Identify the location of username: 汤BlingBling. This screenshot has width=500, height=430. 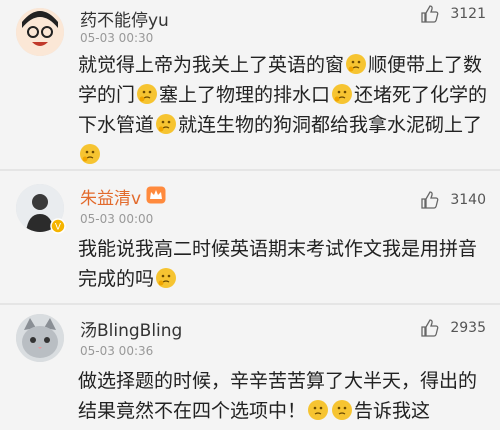
(131, 328).